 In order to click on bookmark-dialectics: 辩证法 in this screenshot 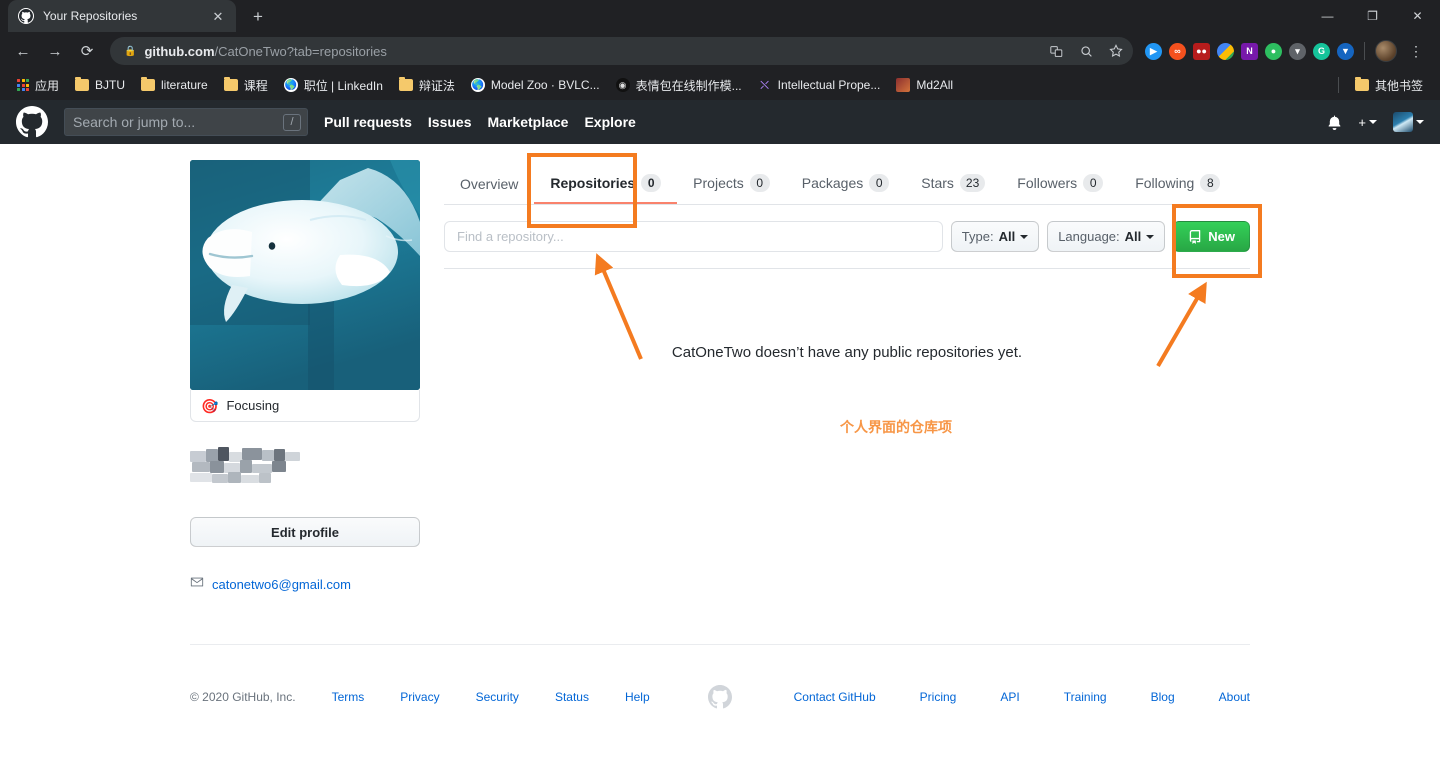, I will do `click(427, 85)`.